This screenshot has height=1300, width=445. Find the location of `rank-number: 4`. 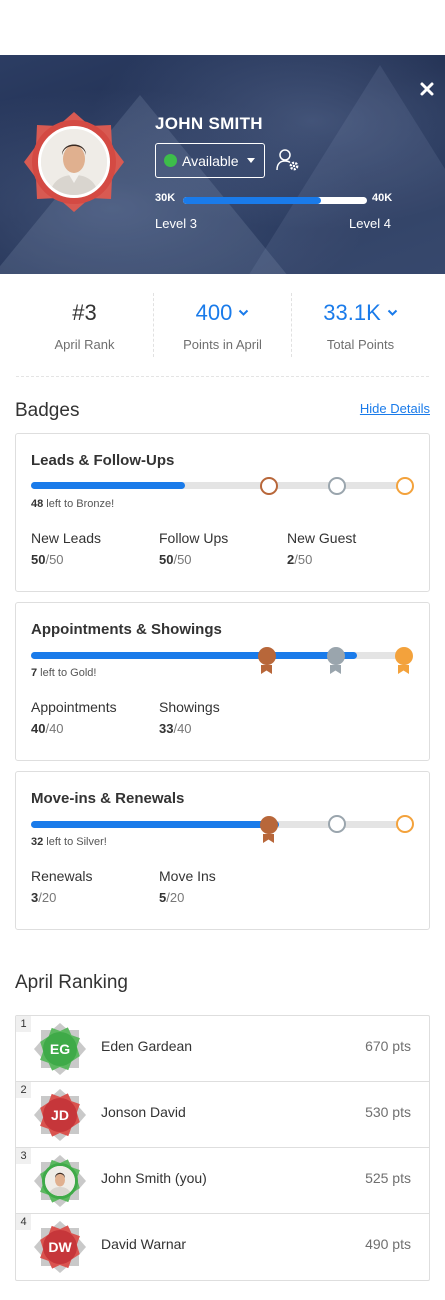

rank-number: 4 is located at coordinates (23, 1222).